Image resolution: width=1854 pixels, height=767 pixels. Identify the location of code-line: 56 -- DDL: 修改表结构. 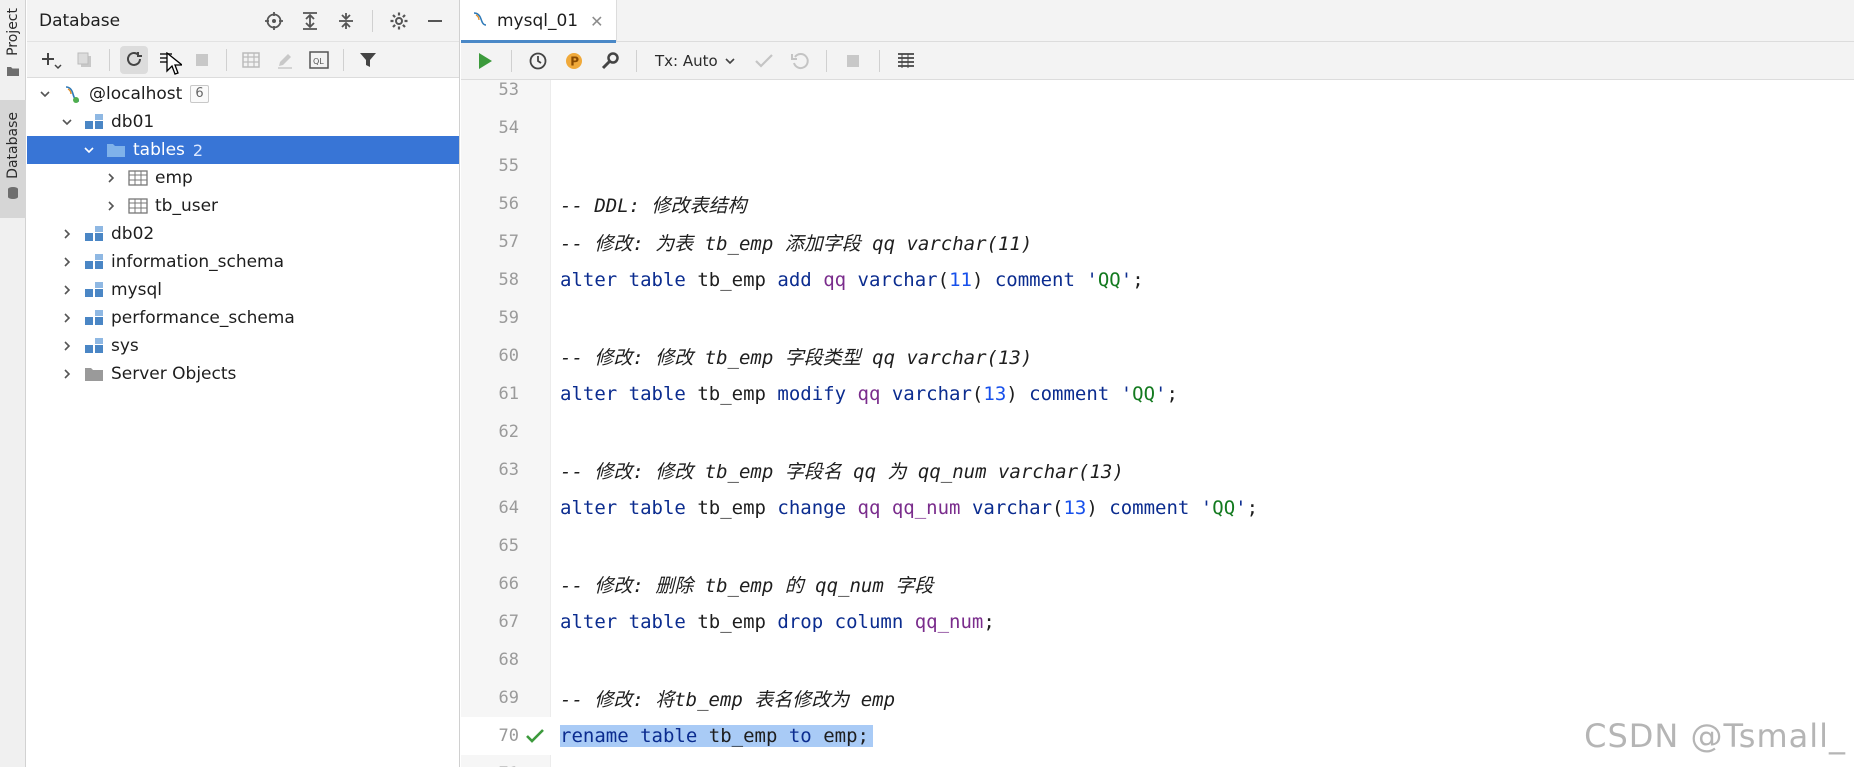
(1157, 204).